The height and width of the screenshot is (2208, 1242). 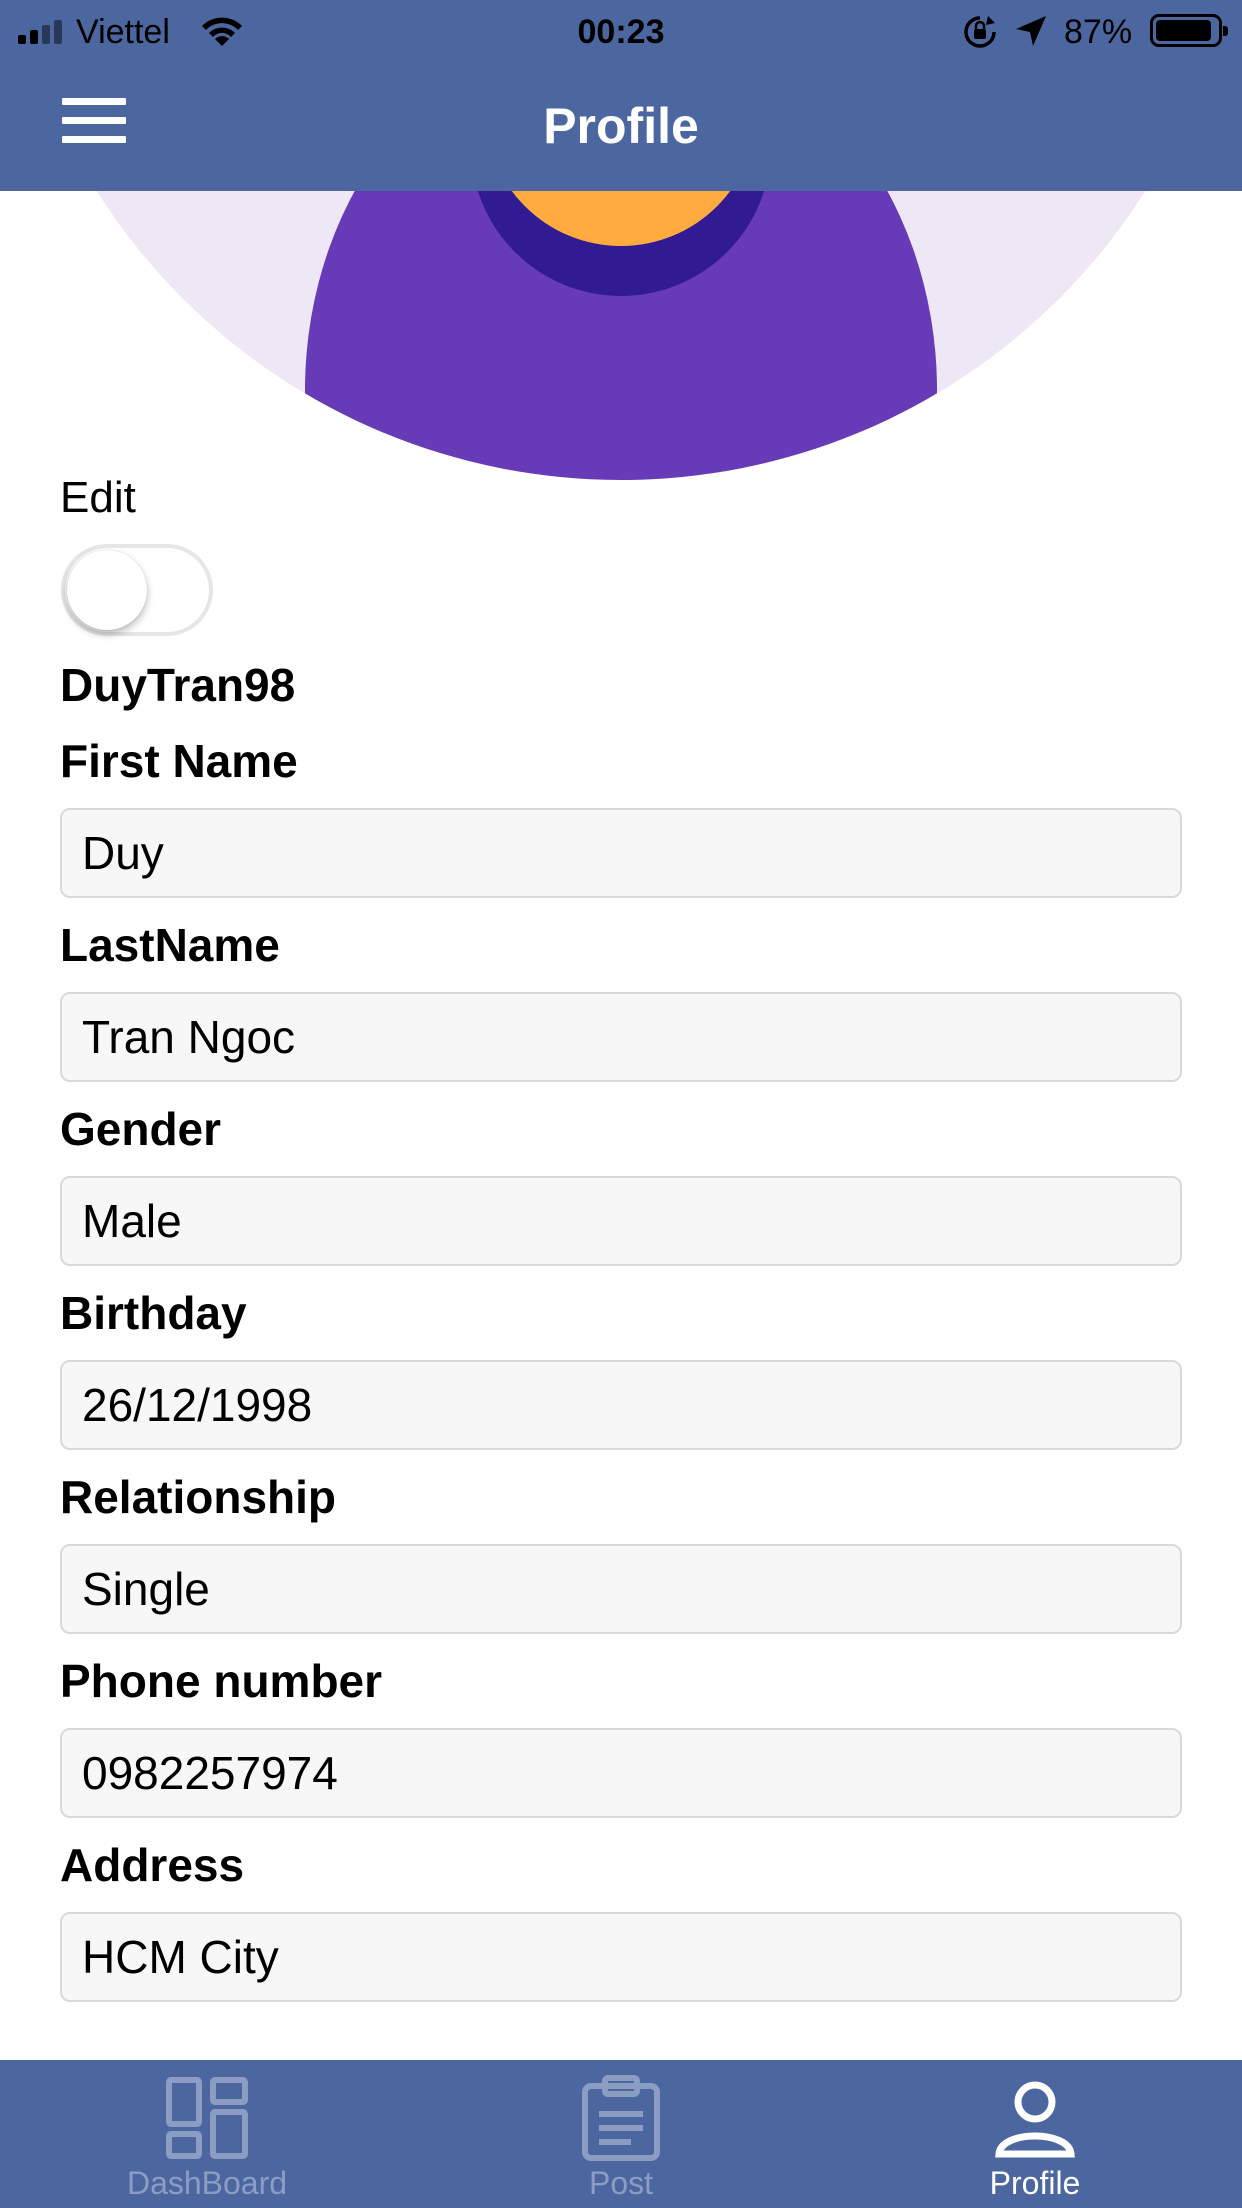 I want to click on toggle-knob, so click(x=107, y=590).